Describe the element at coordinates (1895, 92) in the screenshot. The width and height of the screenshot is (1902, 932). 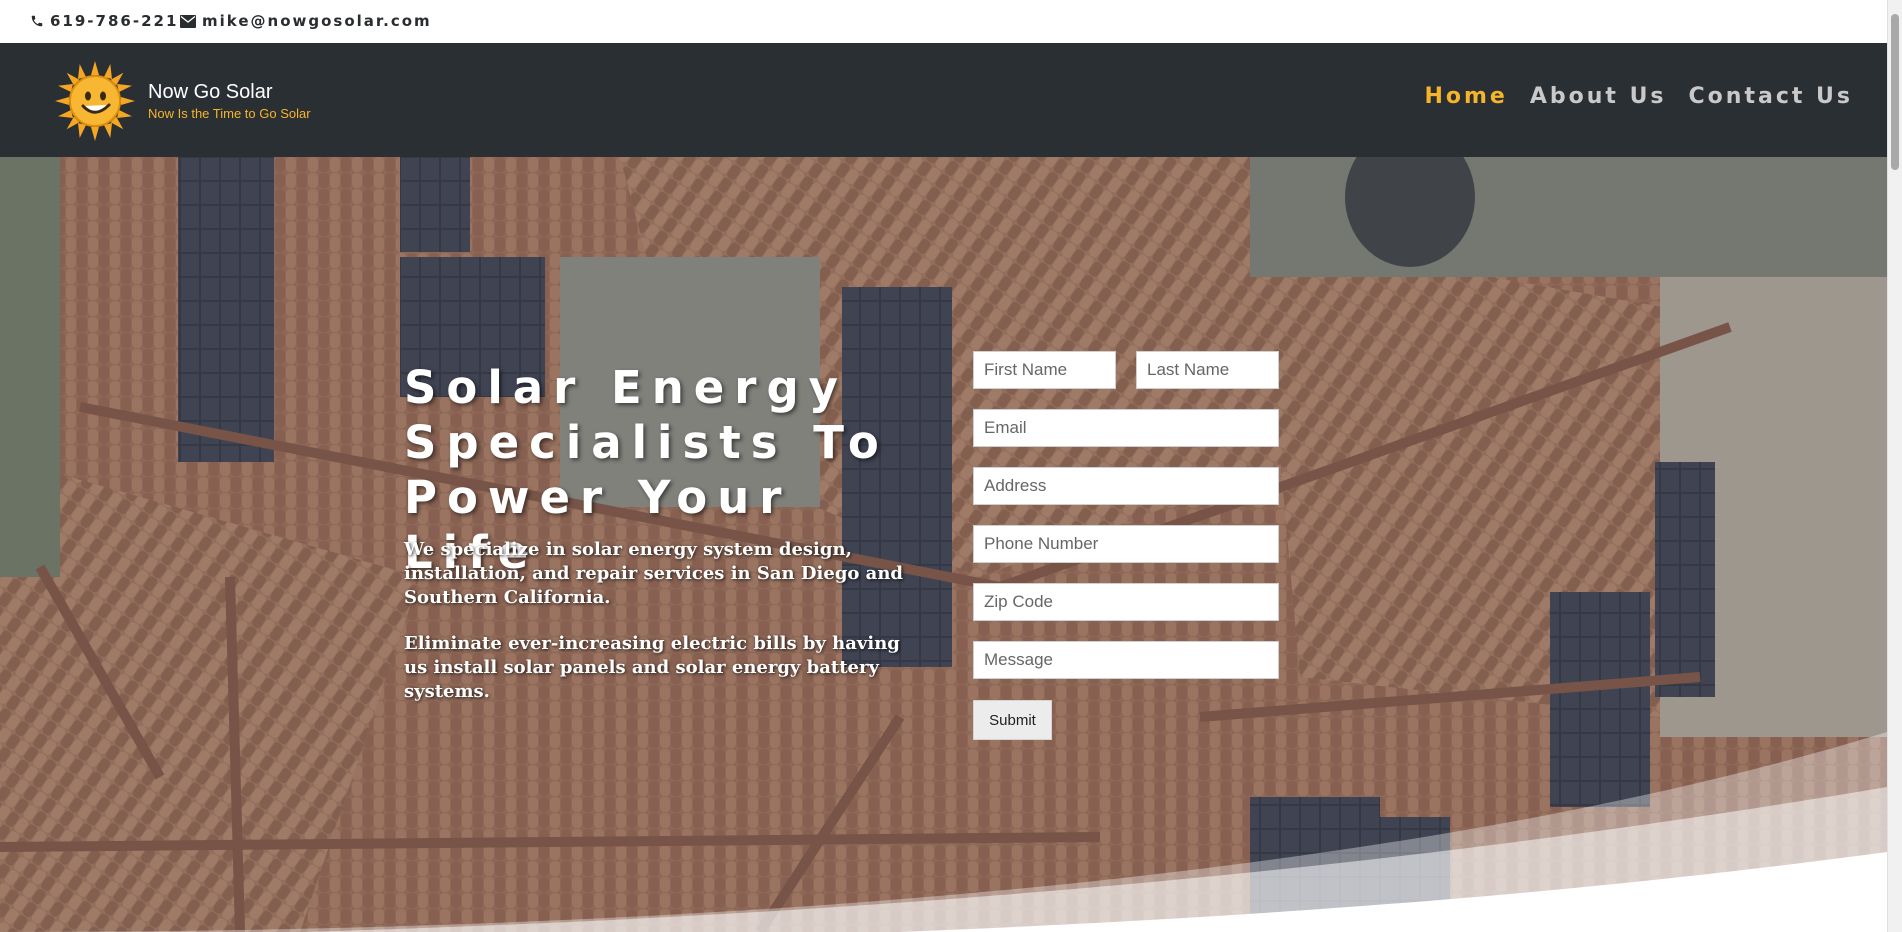
I see `scrollbar-thumb` at that location.